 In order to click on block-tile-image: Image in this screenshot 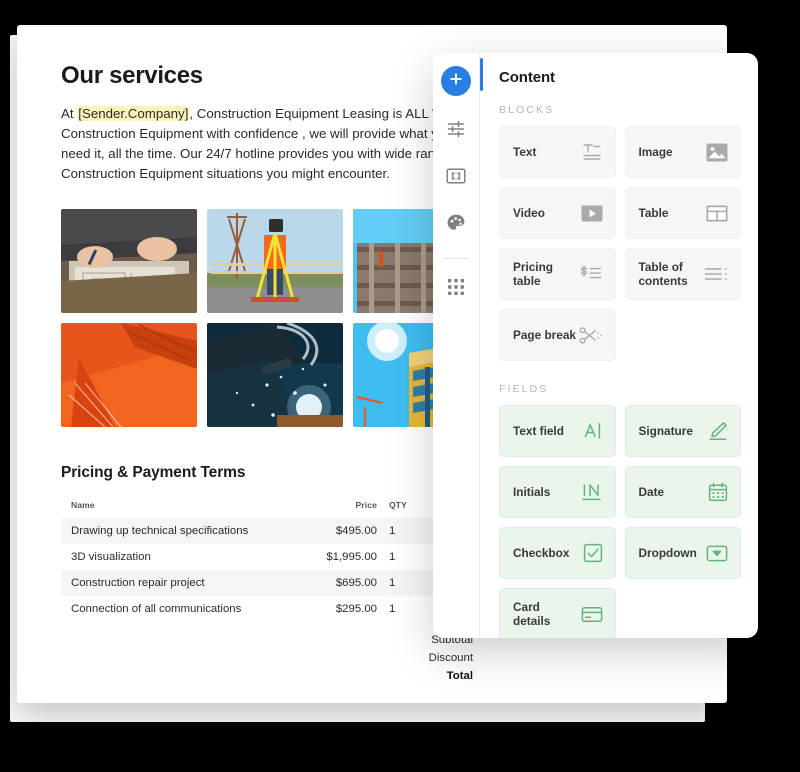, I will do `click(682, 152)`.